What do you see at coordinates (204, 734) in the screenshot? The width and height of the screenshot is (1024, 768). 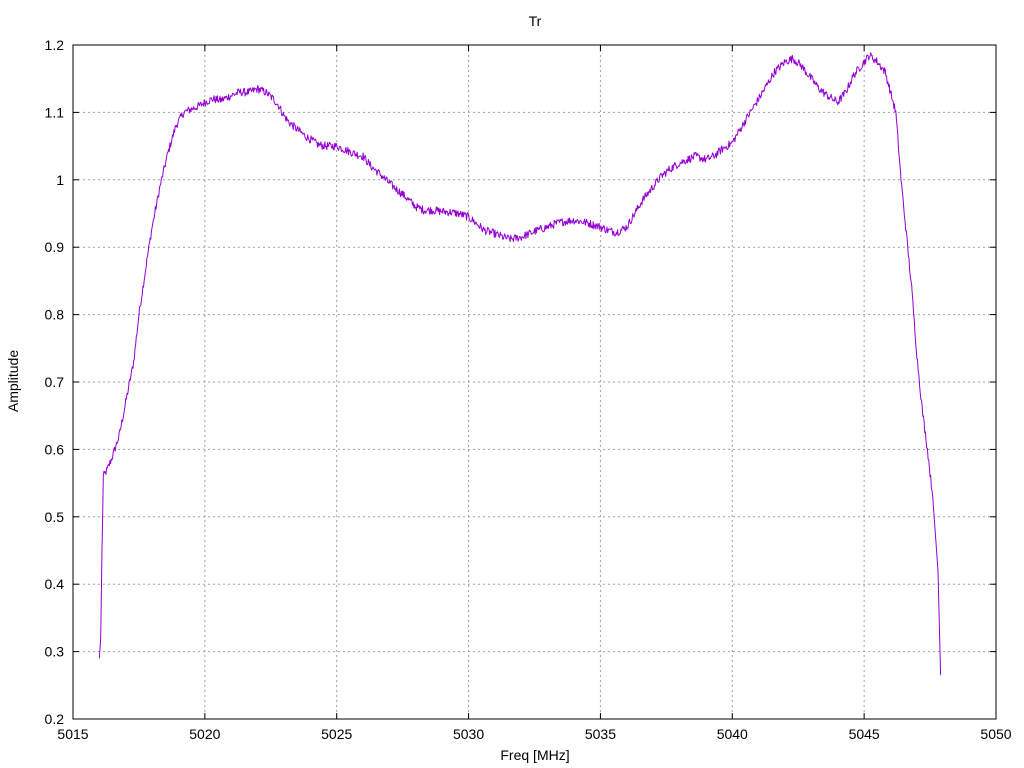 I see `x-tick-label: 5020` at bounding box center [204, 734].